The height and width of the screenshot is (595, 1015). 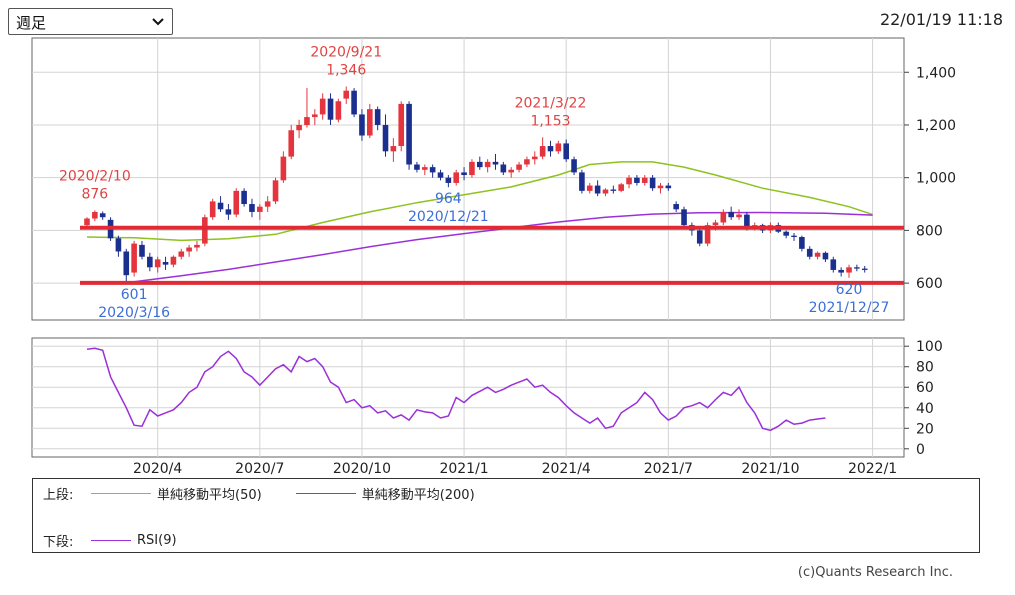 What do you see at coordinates (566, 469) in the screenshot?
I see `x-tick-label: 2021/4` at bounding box center [566, 469].